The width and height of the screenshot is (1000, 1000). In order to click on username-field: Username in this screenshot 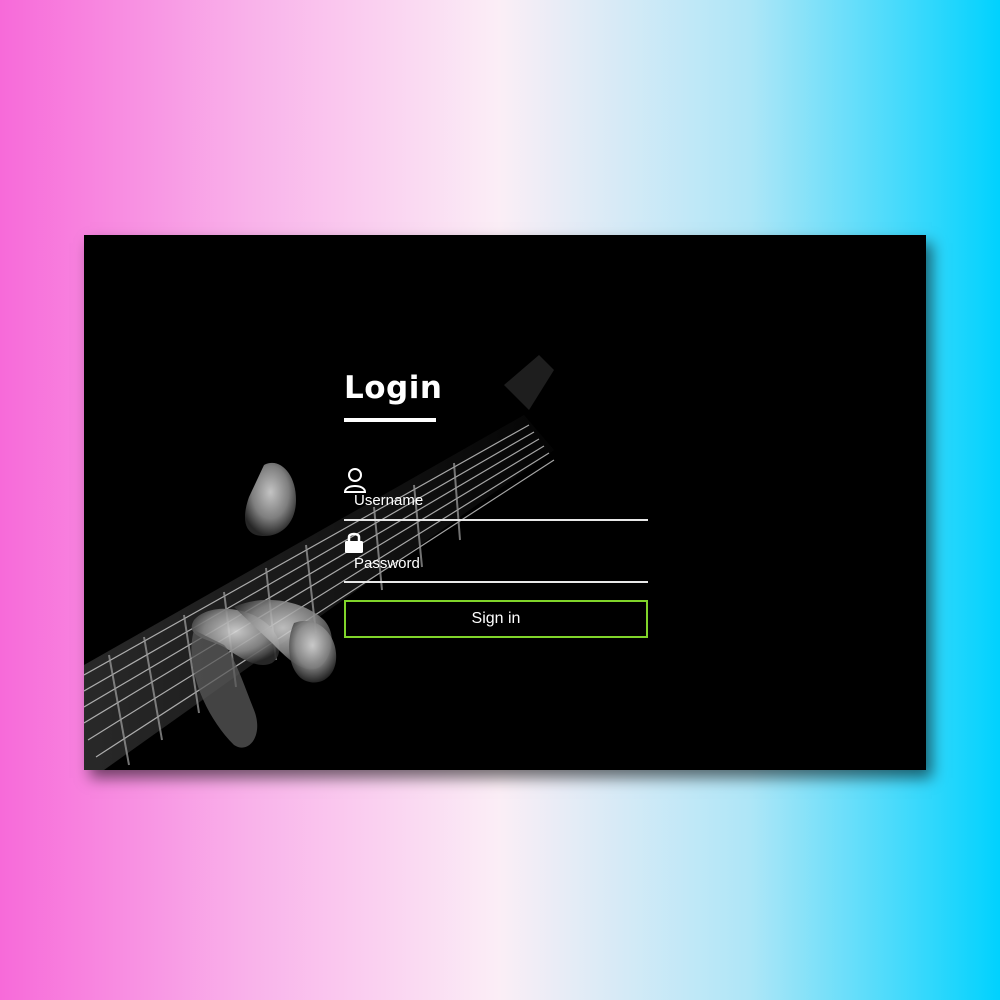, I will do `click(496, 495)`.